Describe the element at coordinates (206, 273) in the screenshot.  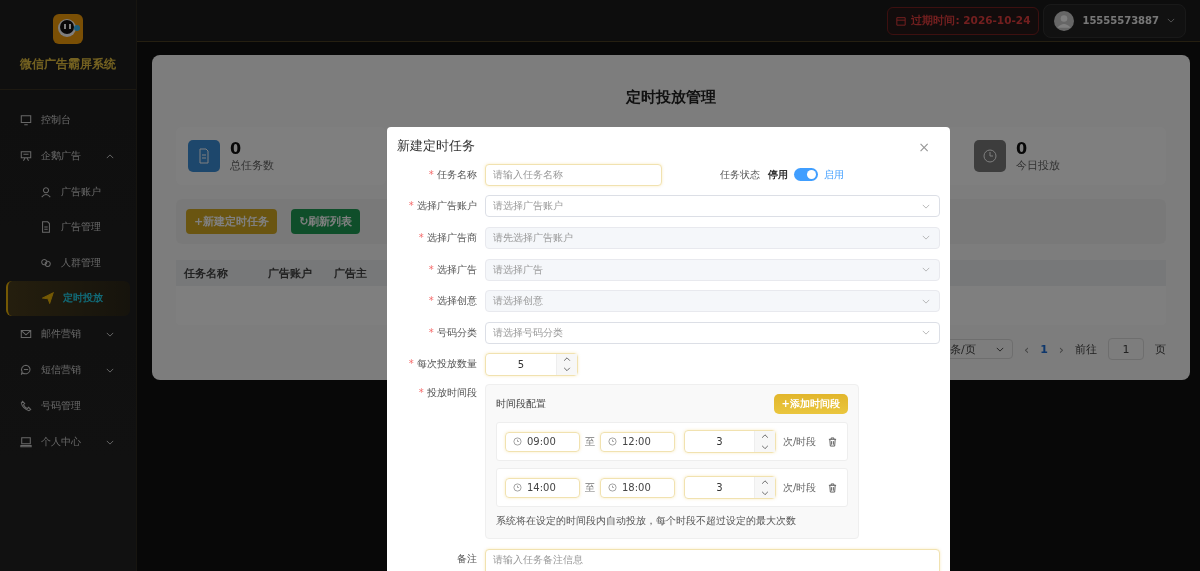
I see `column-header: 任务名称` at that location.